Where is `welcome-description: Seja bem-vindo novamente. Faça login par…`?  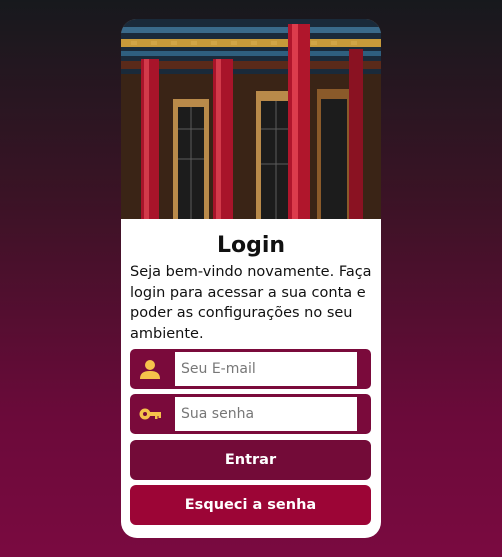
welcome-description: Seja bem-vindo novamente. Faça login par… is located at coordinates (251, 303).